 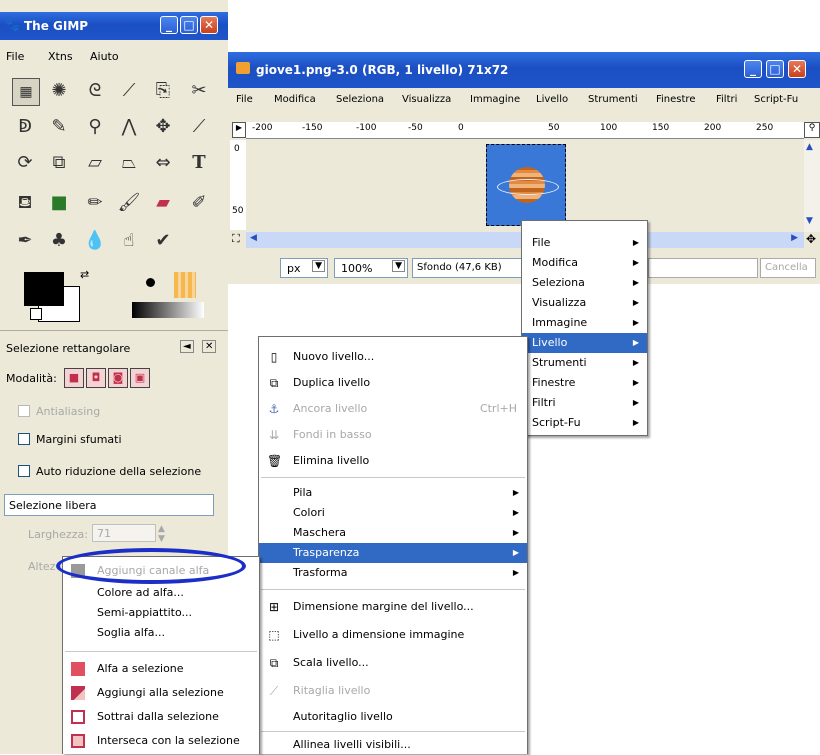 What do you see at coordinates (36, 314) in the screenshot?
I see `default-colors-icon` at bounding box center [36, 314].